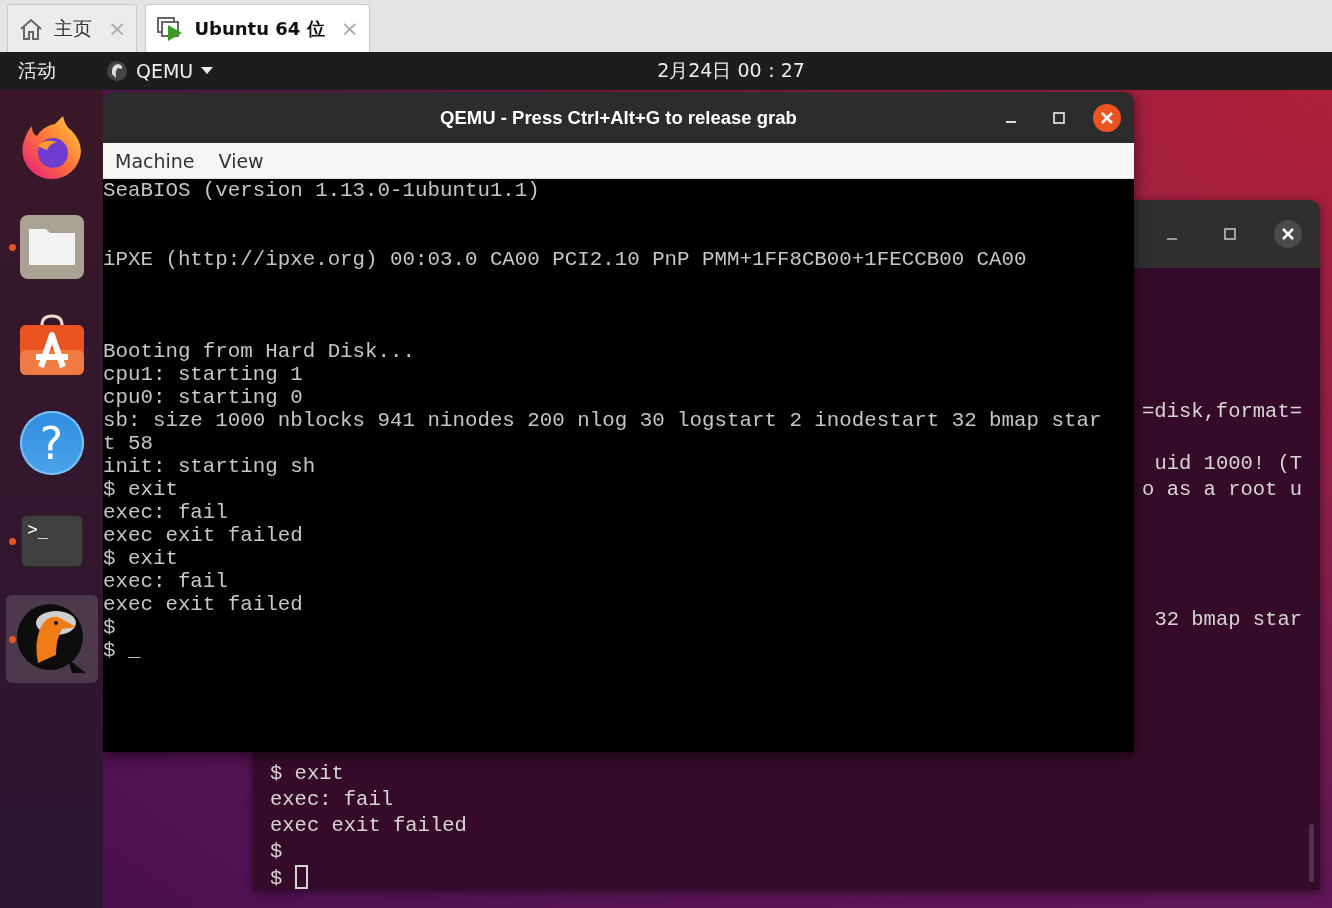  I want to click on console-line: t 58, so click(128, 443).